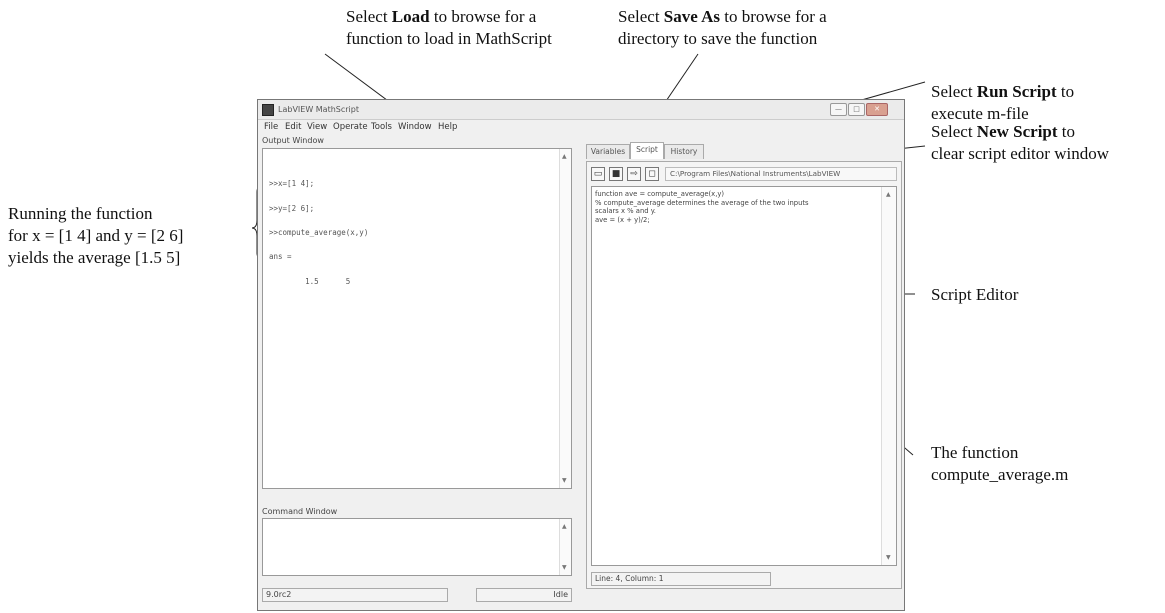 Image resolution: width=1165 pixels, height=613 pixels. Describe the element at coordinates (581, 110) in the screenshot. I see `title-bar: LabVIEW MathScript — □ ✕` at that location.